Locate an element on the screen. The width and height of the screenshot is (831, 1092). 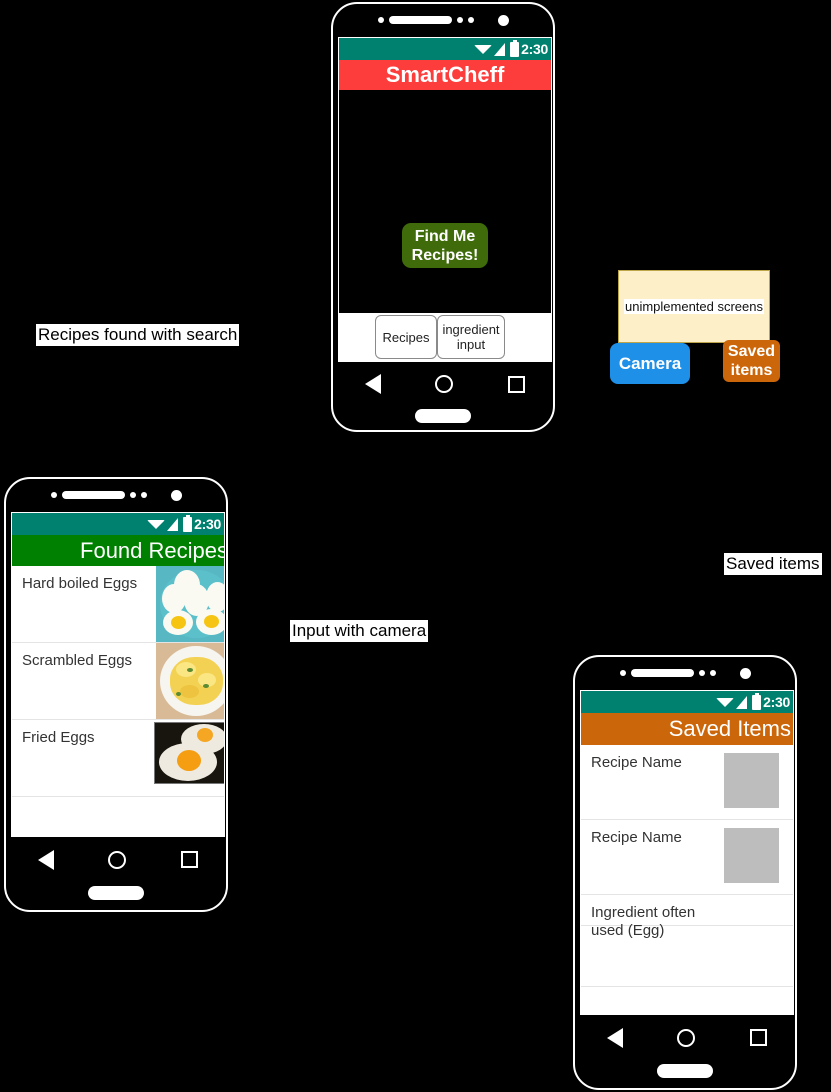
tab-ingredient-input: ingredient input is located at coordinates (471, 337).